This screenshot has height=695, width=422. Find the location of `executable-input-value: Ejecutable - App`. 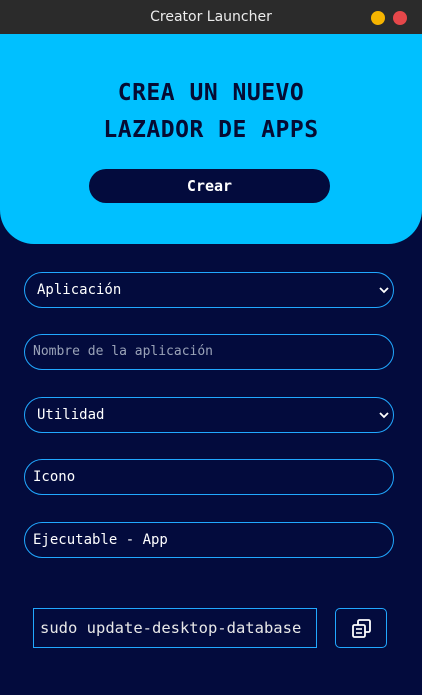

executable-input-value: Ejecutable - App is located at coordinates (100, 540).